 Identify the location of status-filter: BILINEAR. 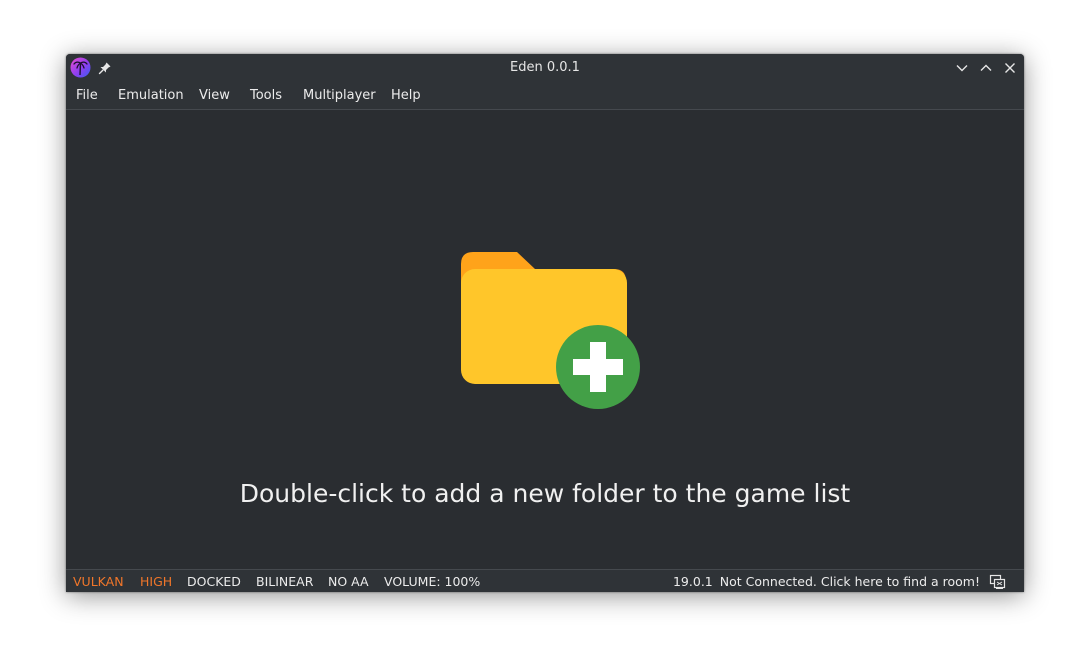
(284, 581).